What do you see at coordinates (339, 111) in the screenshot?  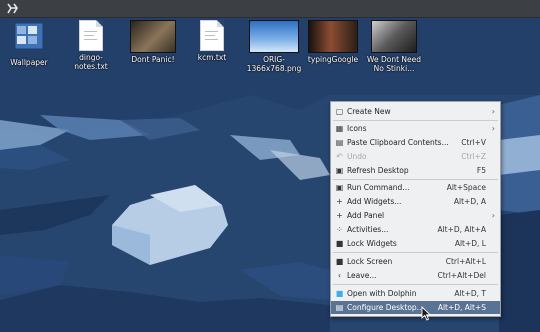 I see `document-new-icon: ▢` at bounding box center [339, 111].